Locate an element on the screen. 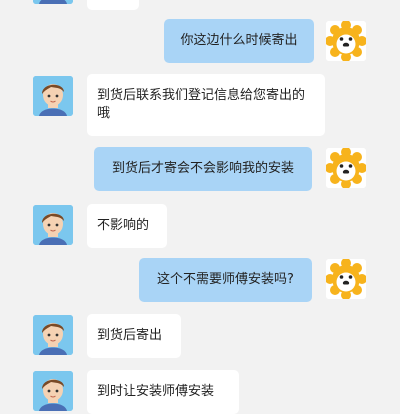 This screenshot has width=400, height=414. message-text: 这个不需要师傅安装吗? is located at coordinates (225, 279).